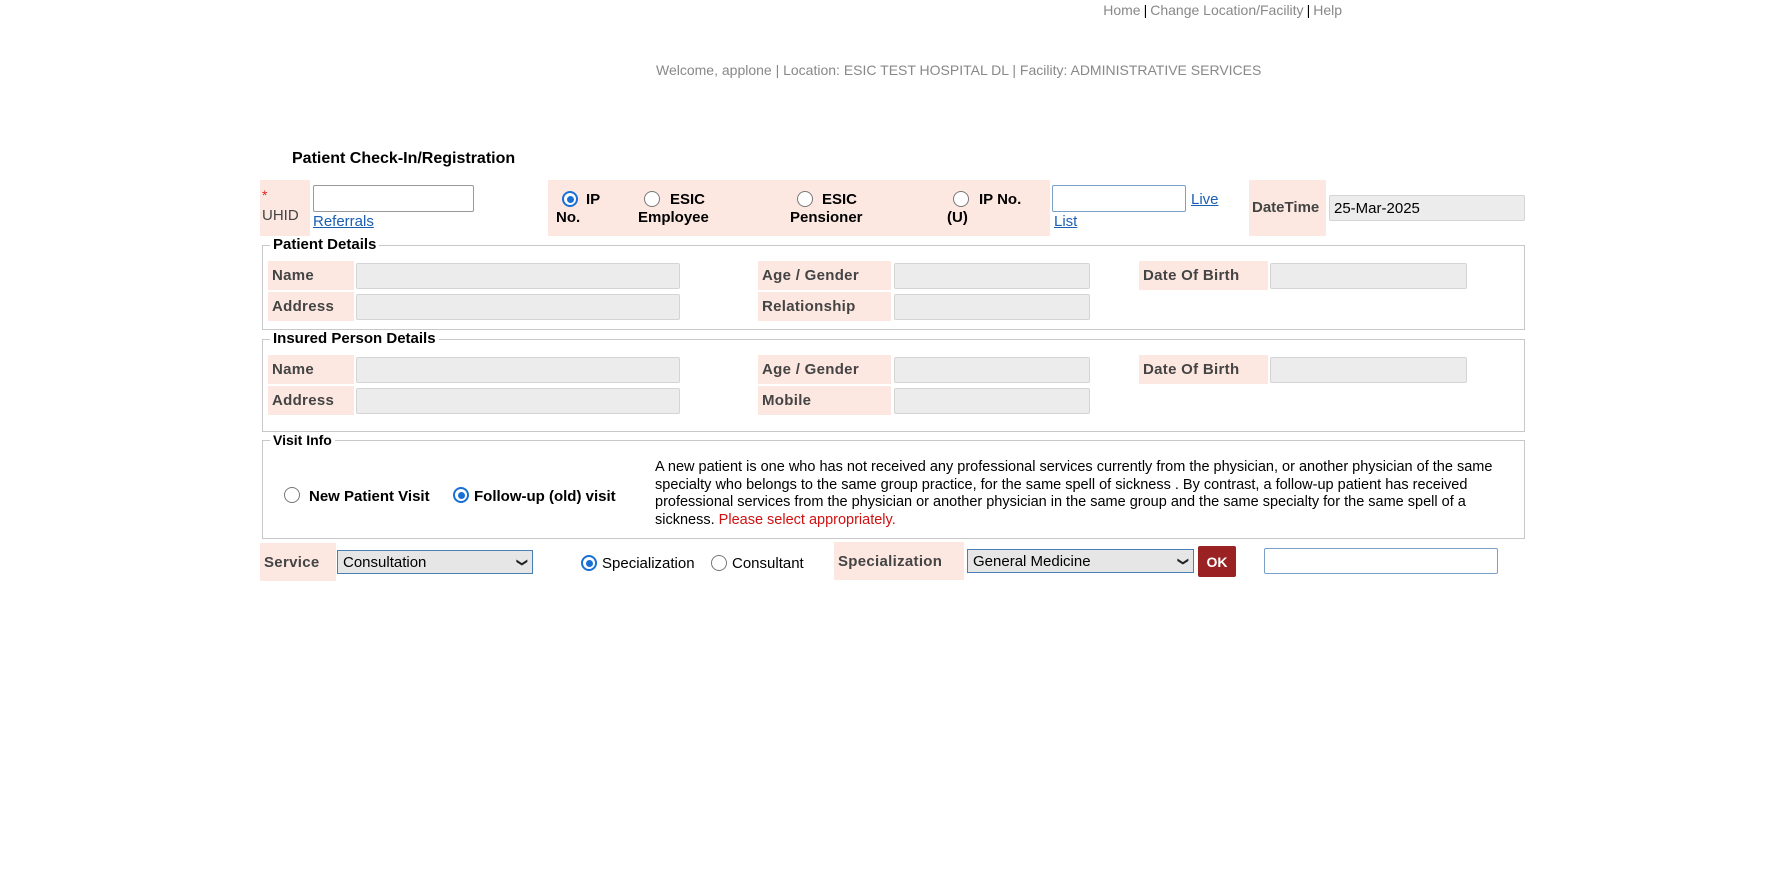  I want to click on consultant-radio-label: Consultant, so click(768, 563).